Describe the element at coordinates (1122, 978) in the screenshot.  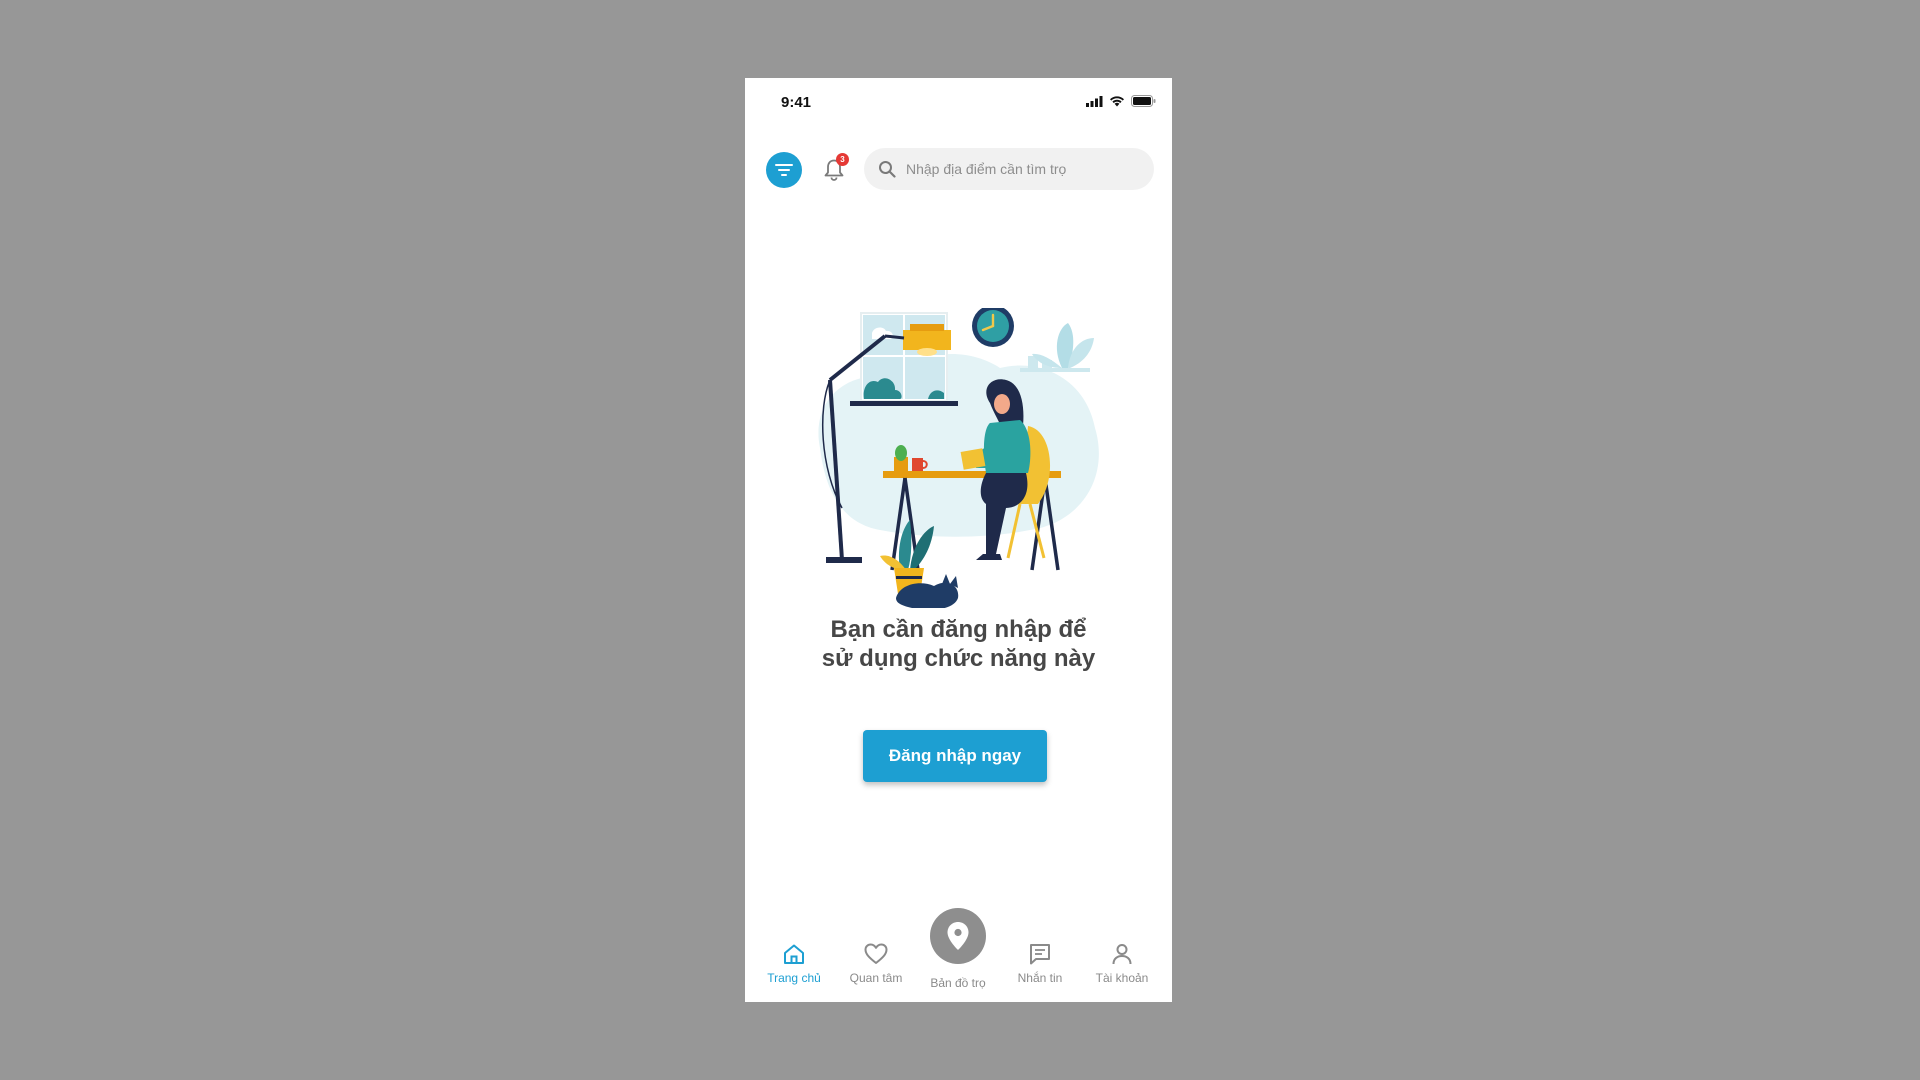
I see `nav-label-account: Tài khoản` at that location.